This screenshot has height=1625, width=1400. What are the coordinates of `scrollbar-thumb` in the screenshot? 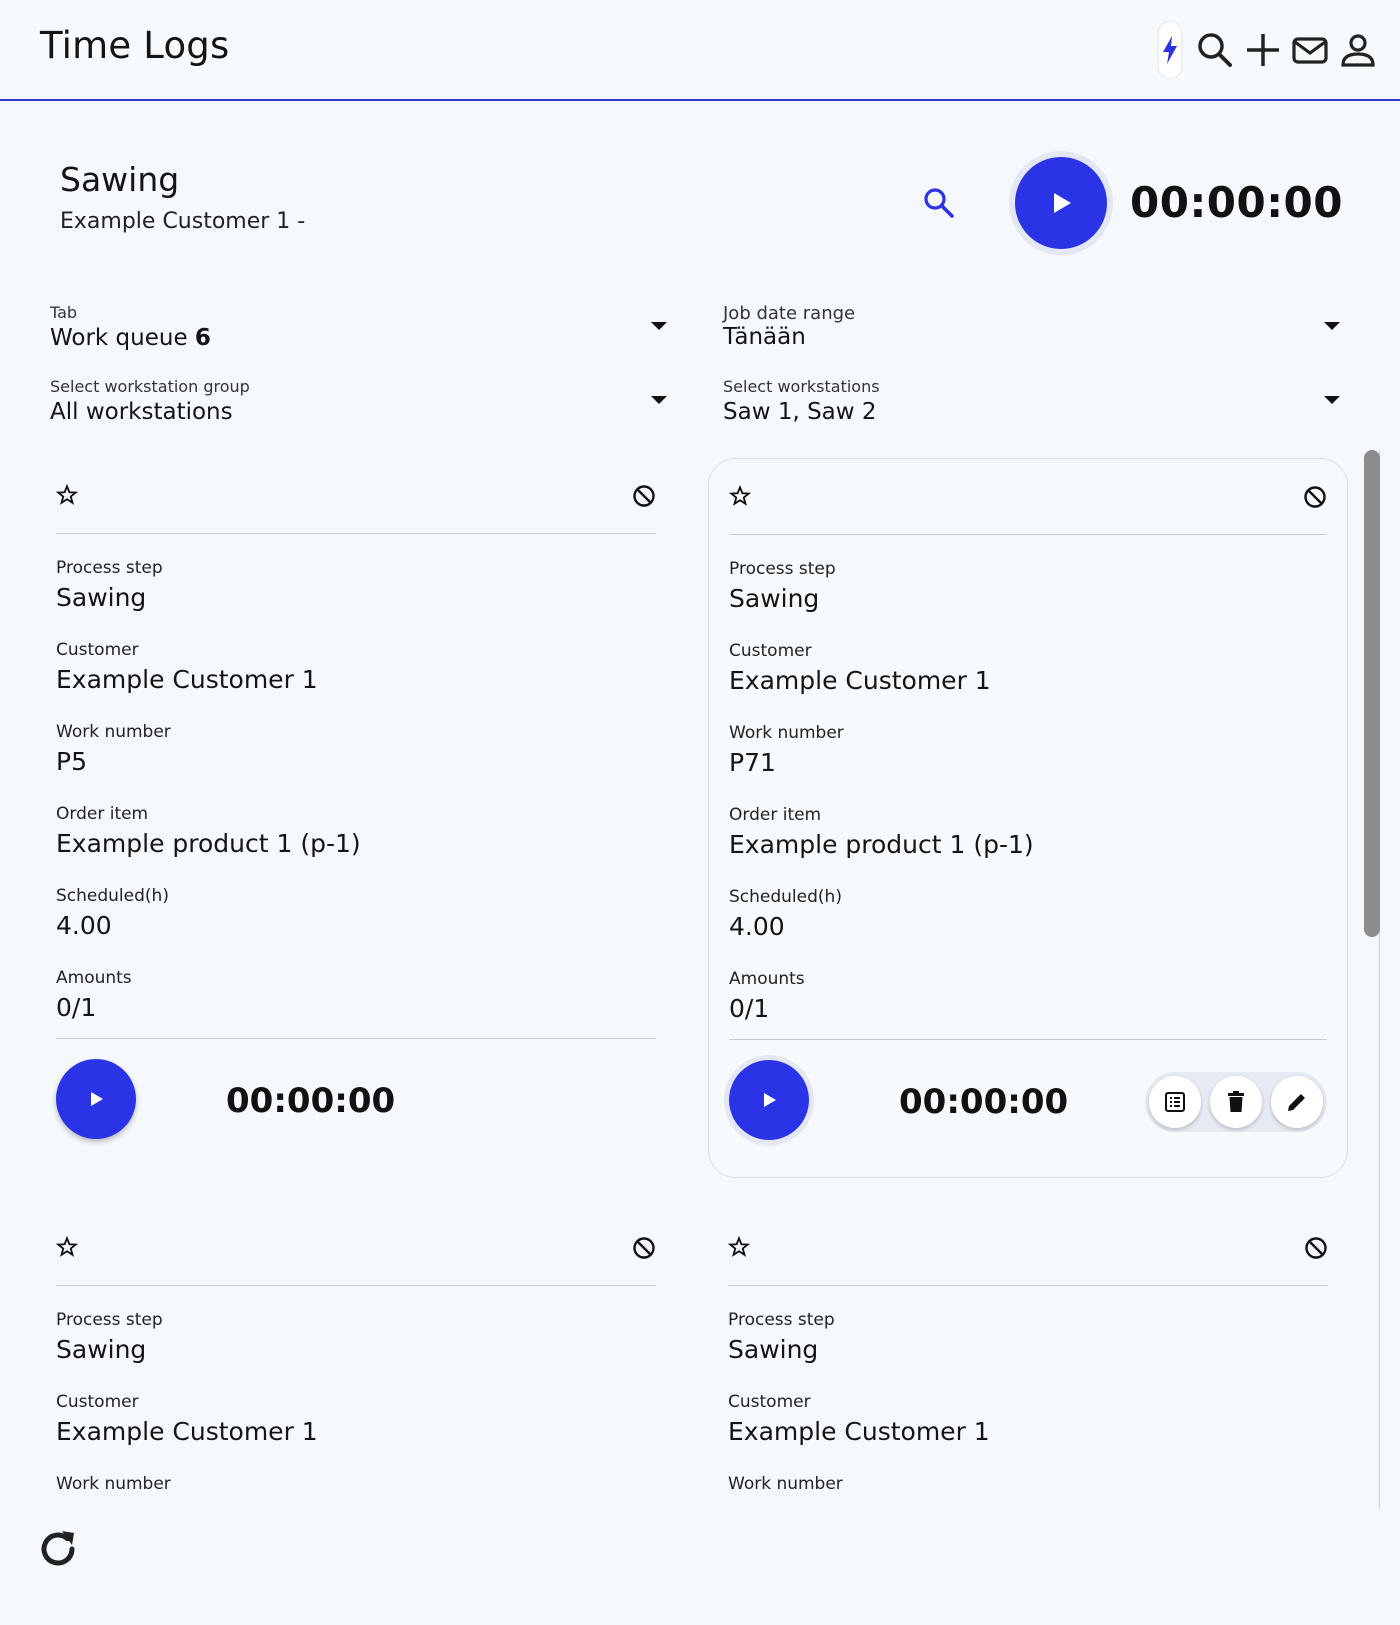 It's located at (1372, 693).